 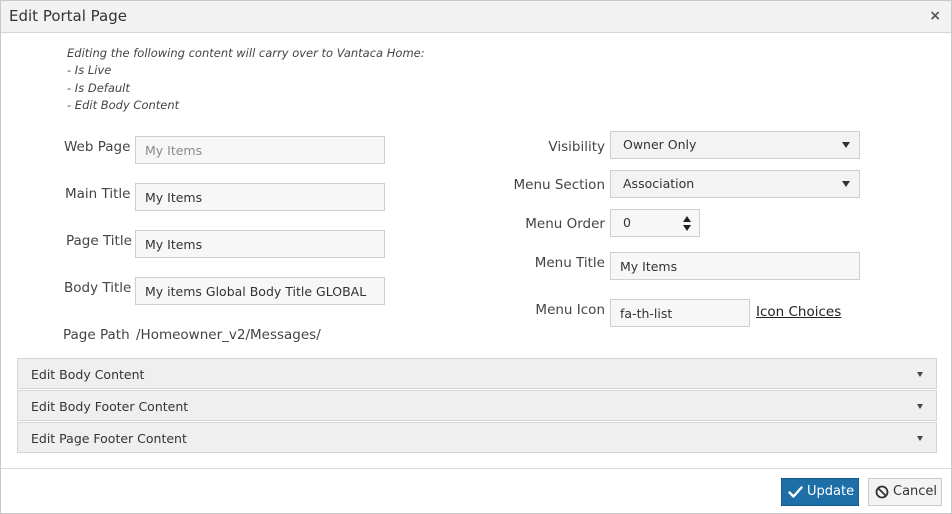 I want to click on panel-label: Edit Body Content, so click(x=88, y=374).